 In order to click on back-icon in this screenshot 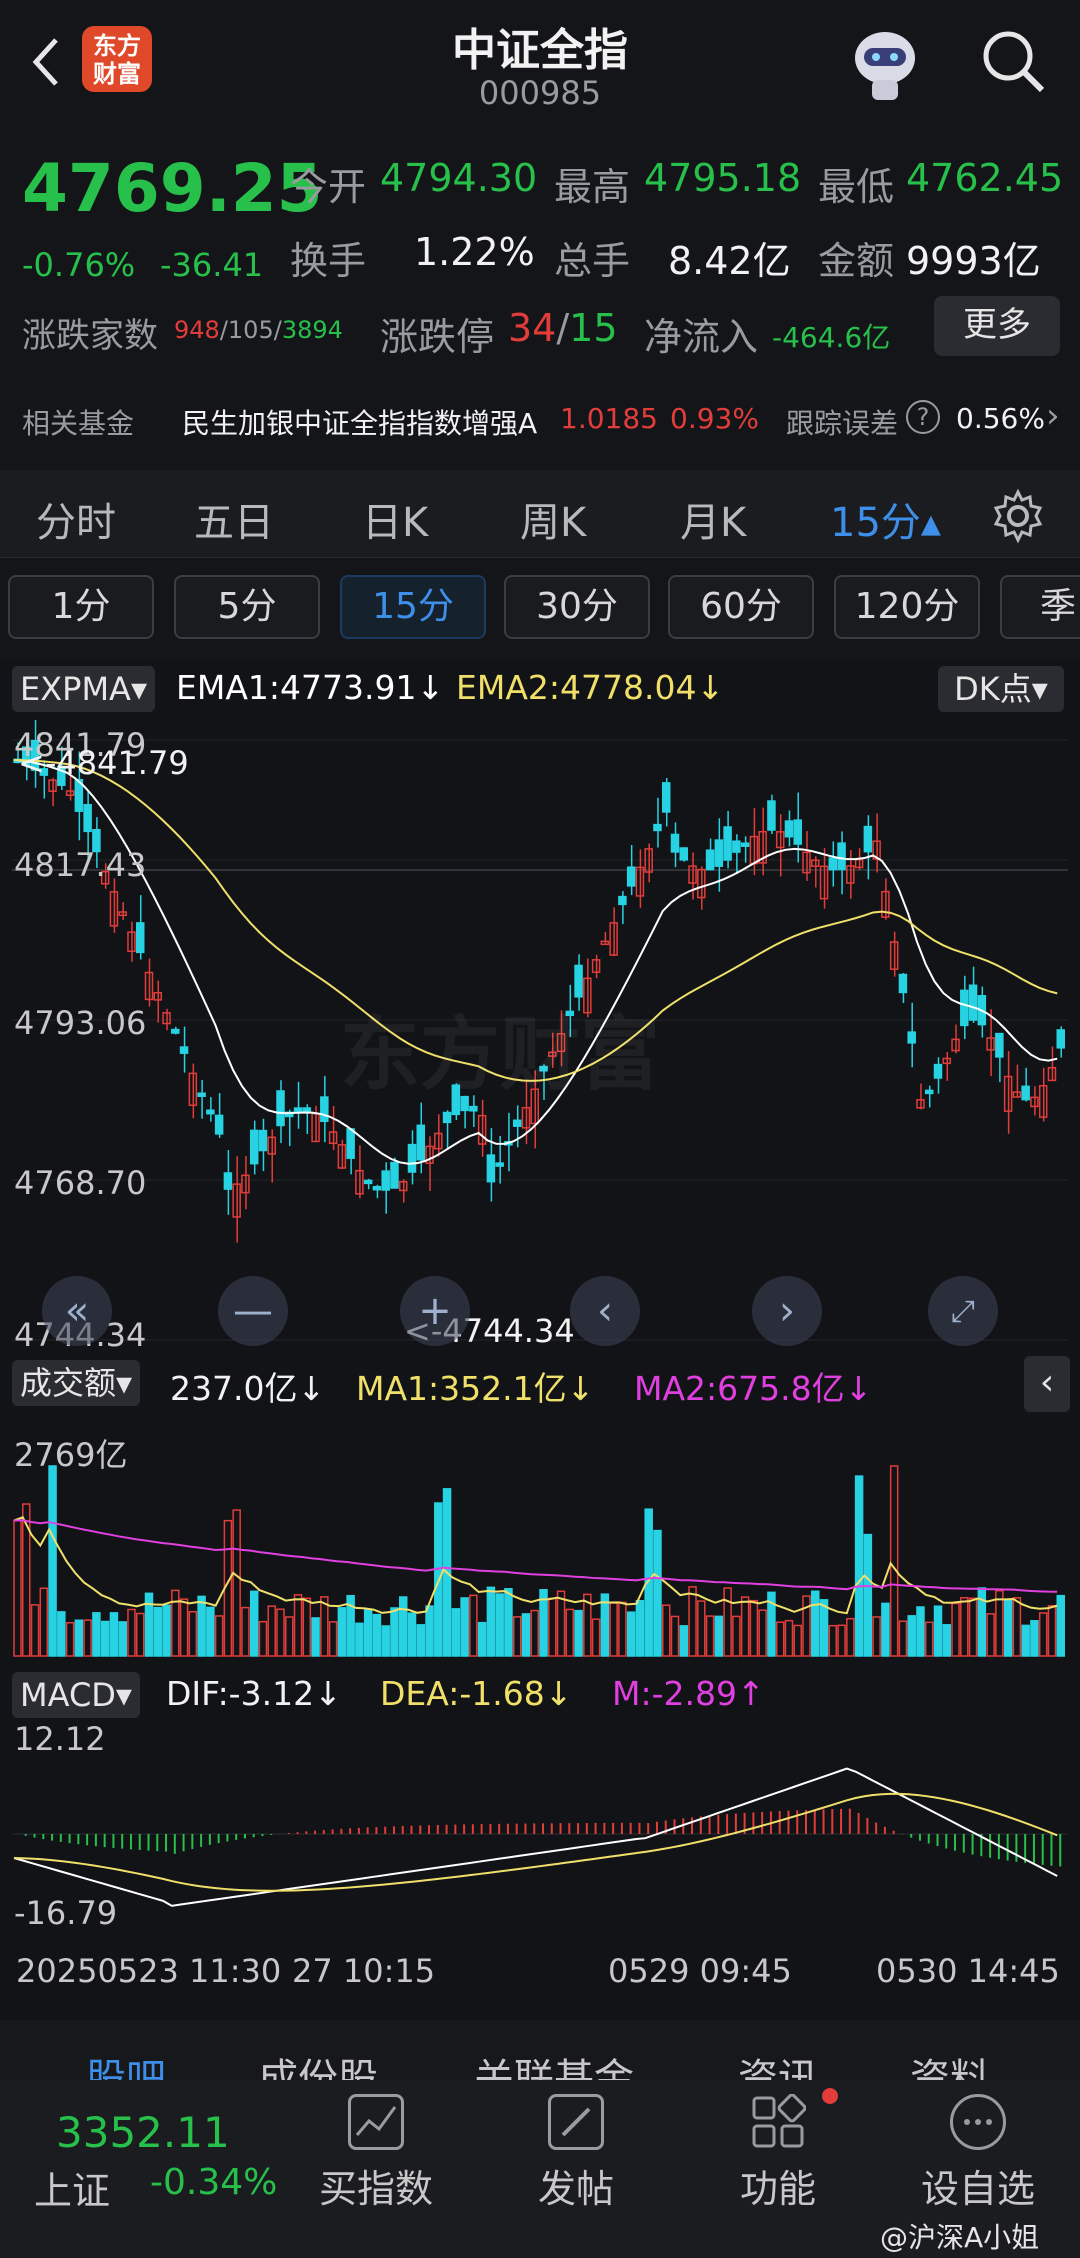, I will do `click(45, 60)`.